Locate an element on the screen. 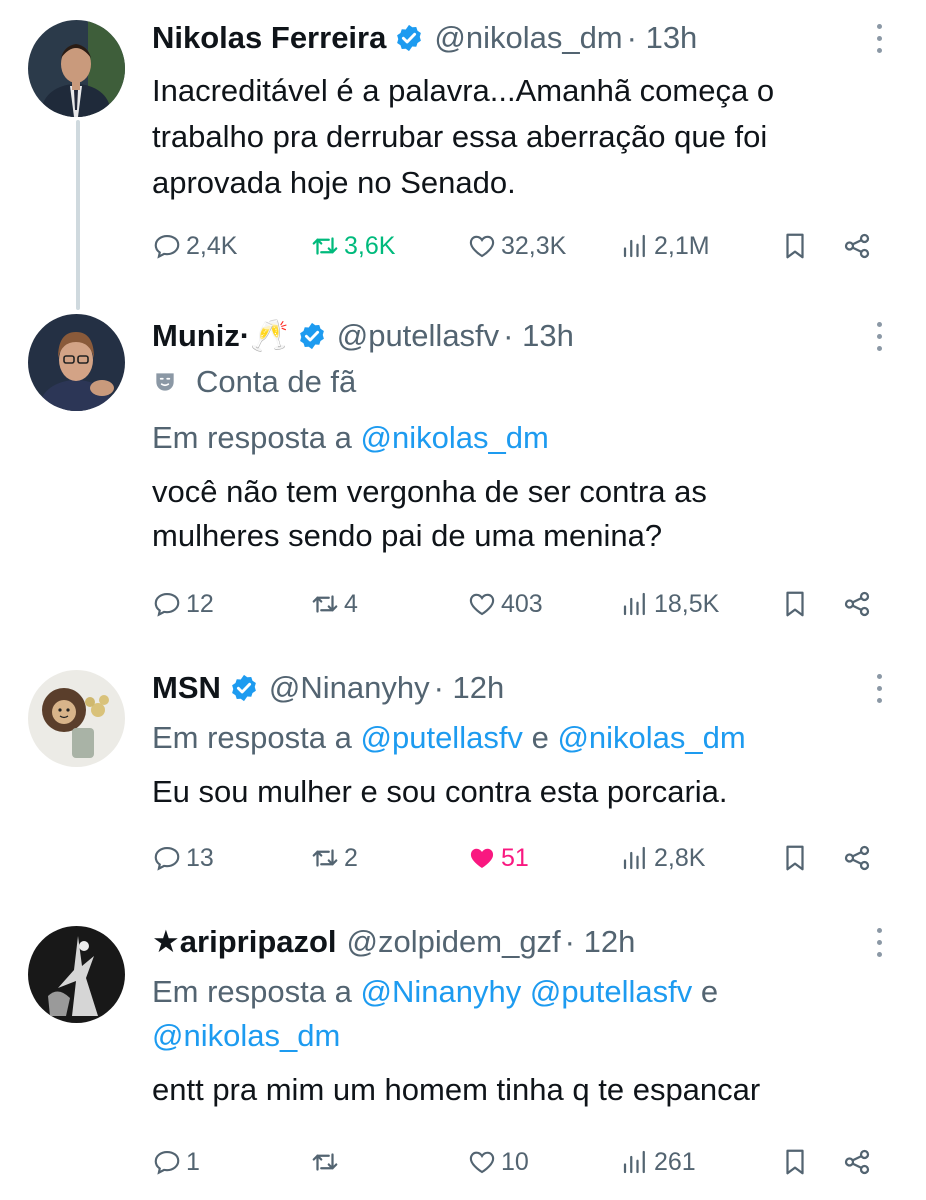 The width and height of the screenshot is (926, 1200). reply-button: 1 is located at coordinates (176, 1162).